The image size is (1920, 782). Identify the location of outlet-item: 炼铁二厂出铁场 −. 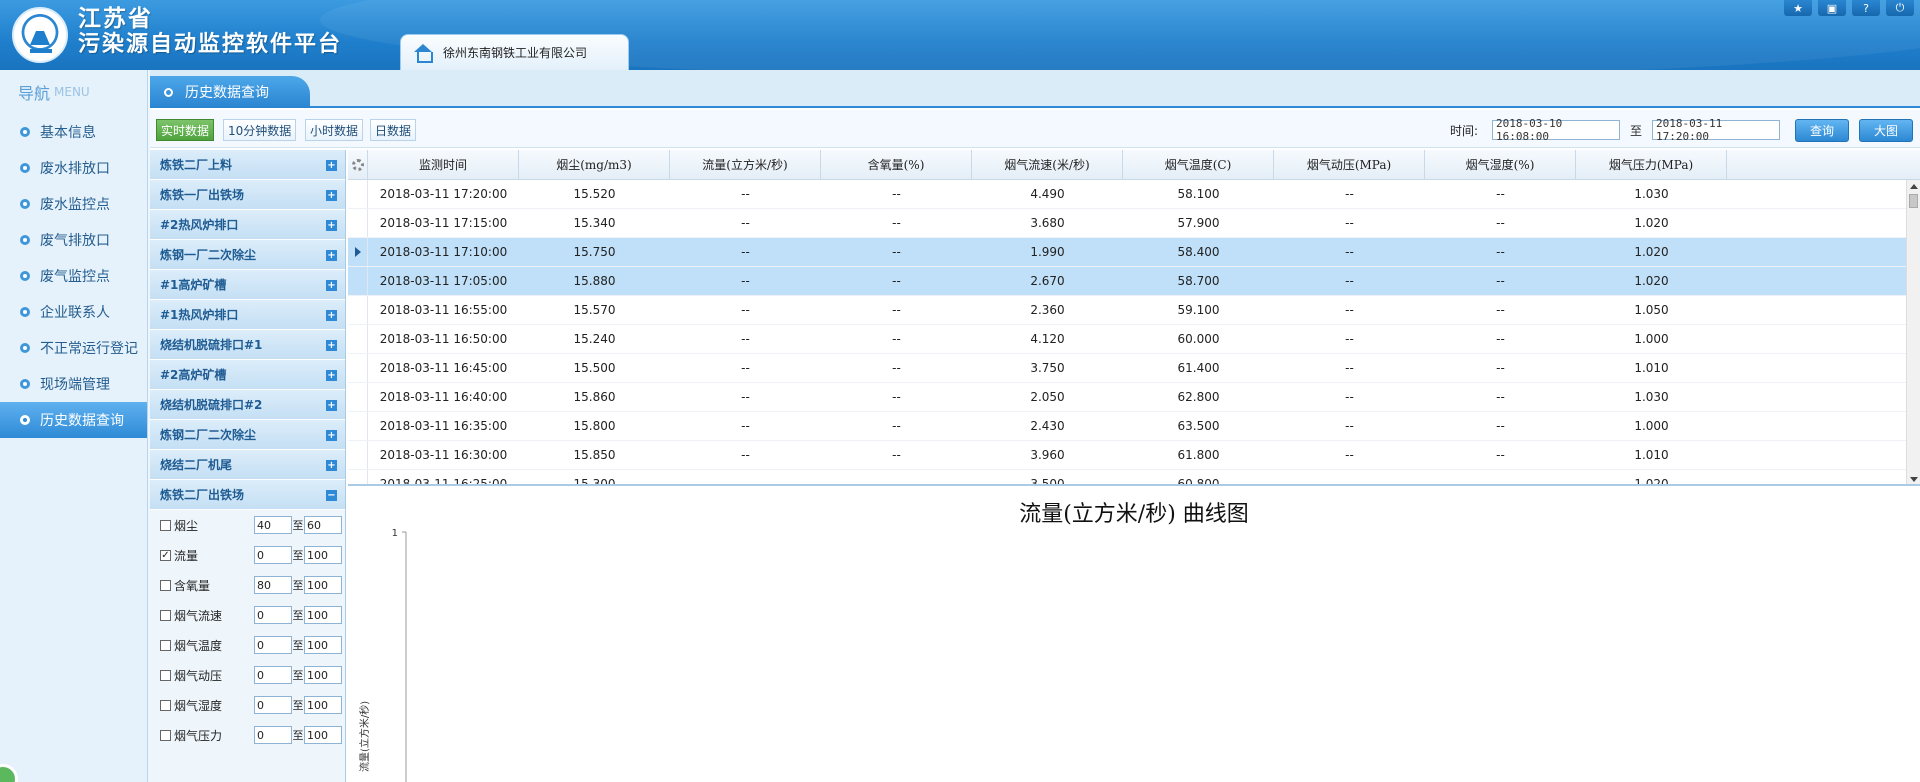
(247, 495).